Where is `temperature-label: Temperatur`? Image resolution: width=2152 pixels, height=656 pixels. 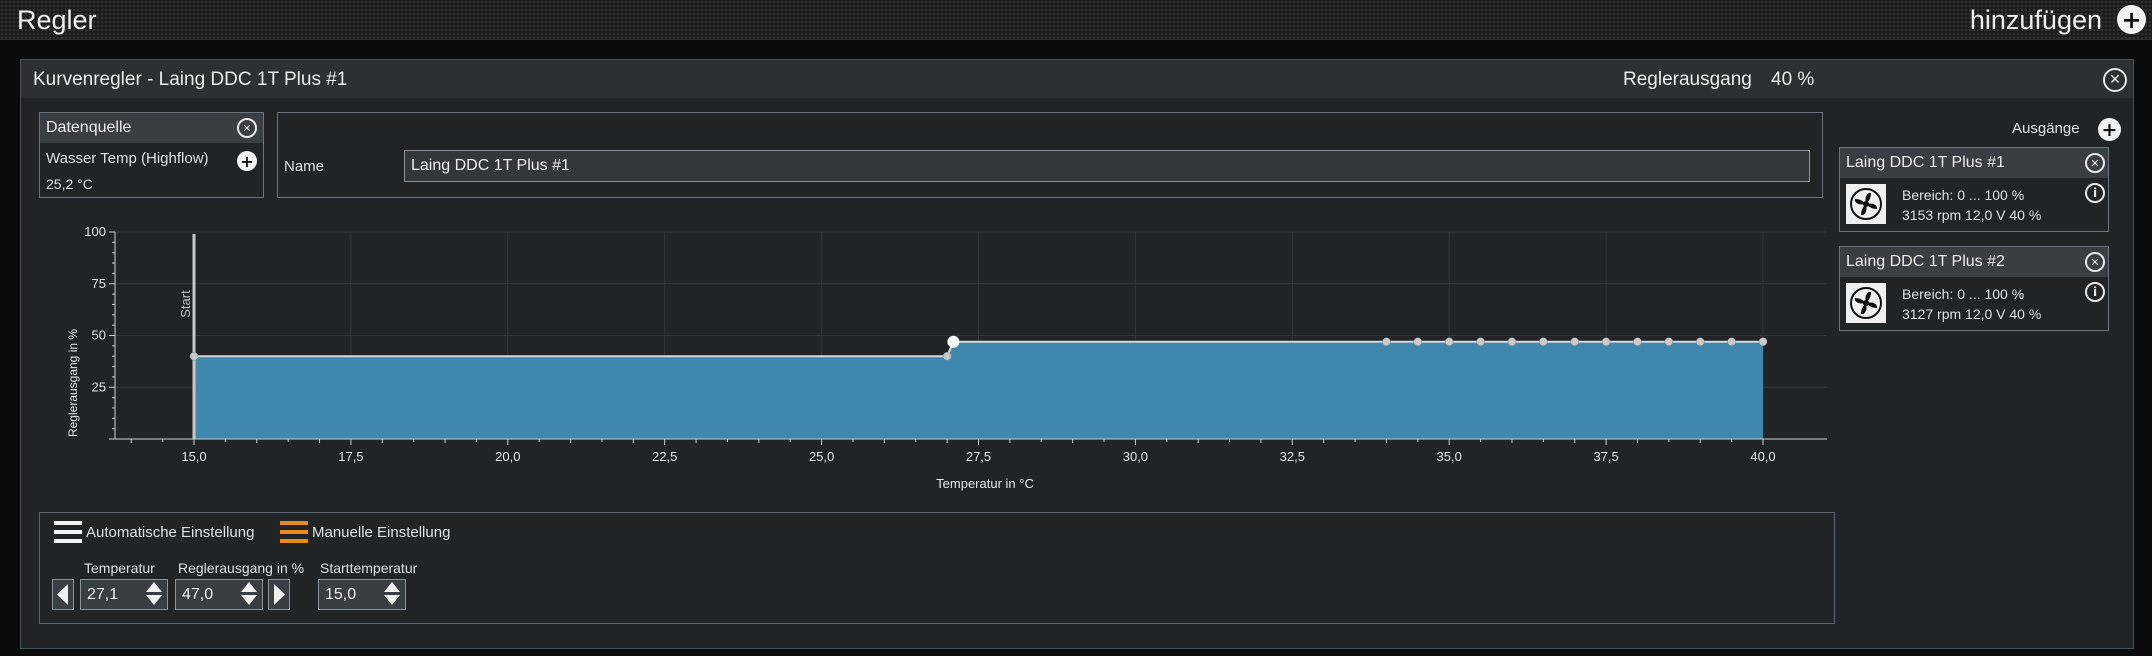 temperature-label: Temperatur is located at coordinates (119, 568).